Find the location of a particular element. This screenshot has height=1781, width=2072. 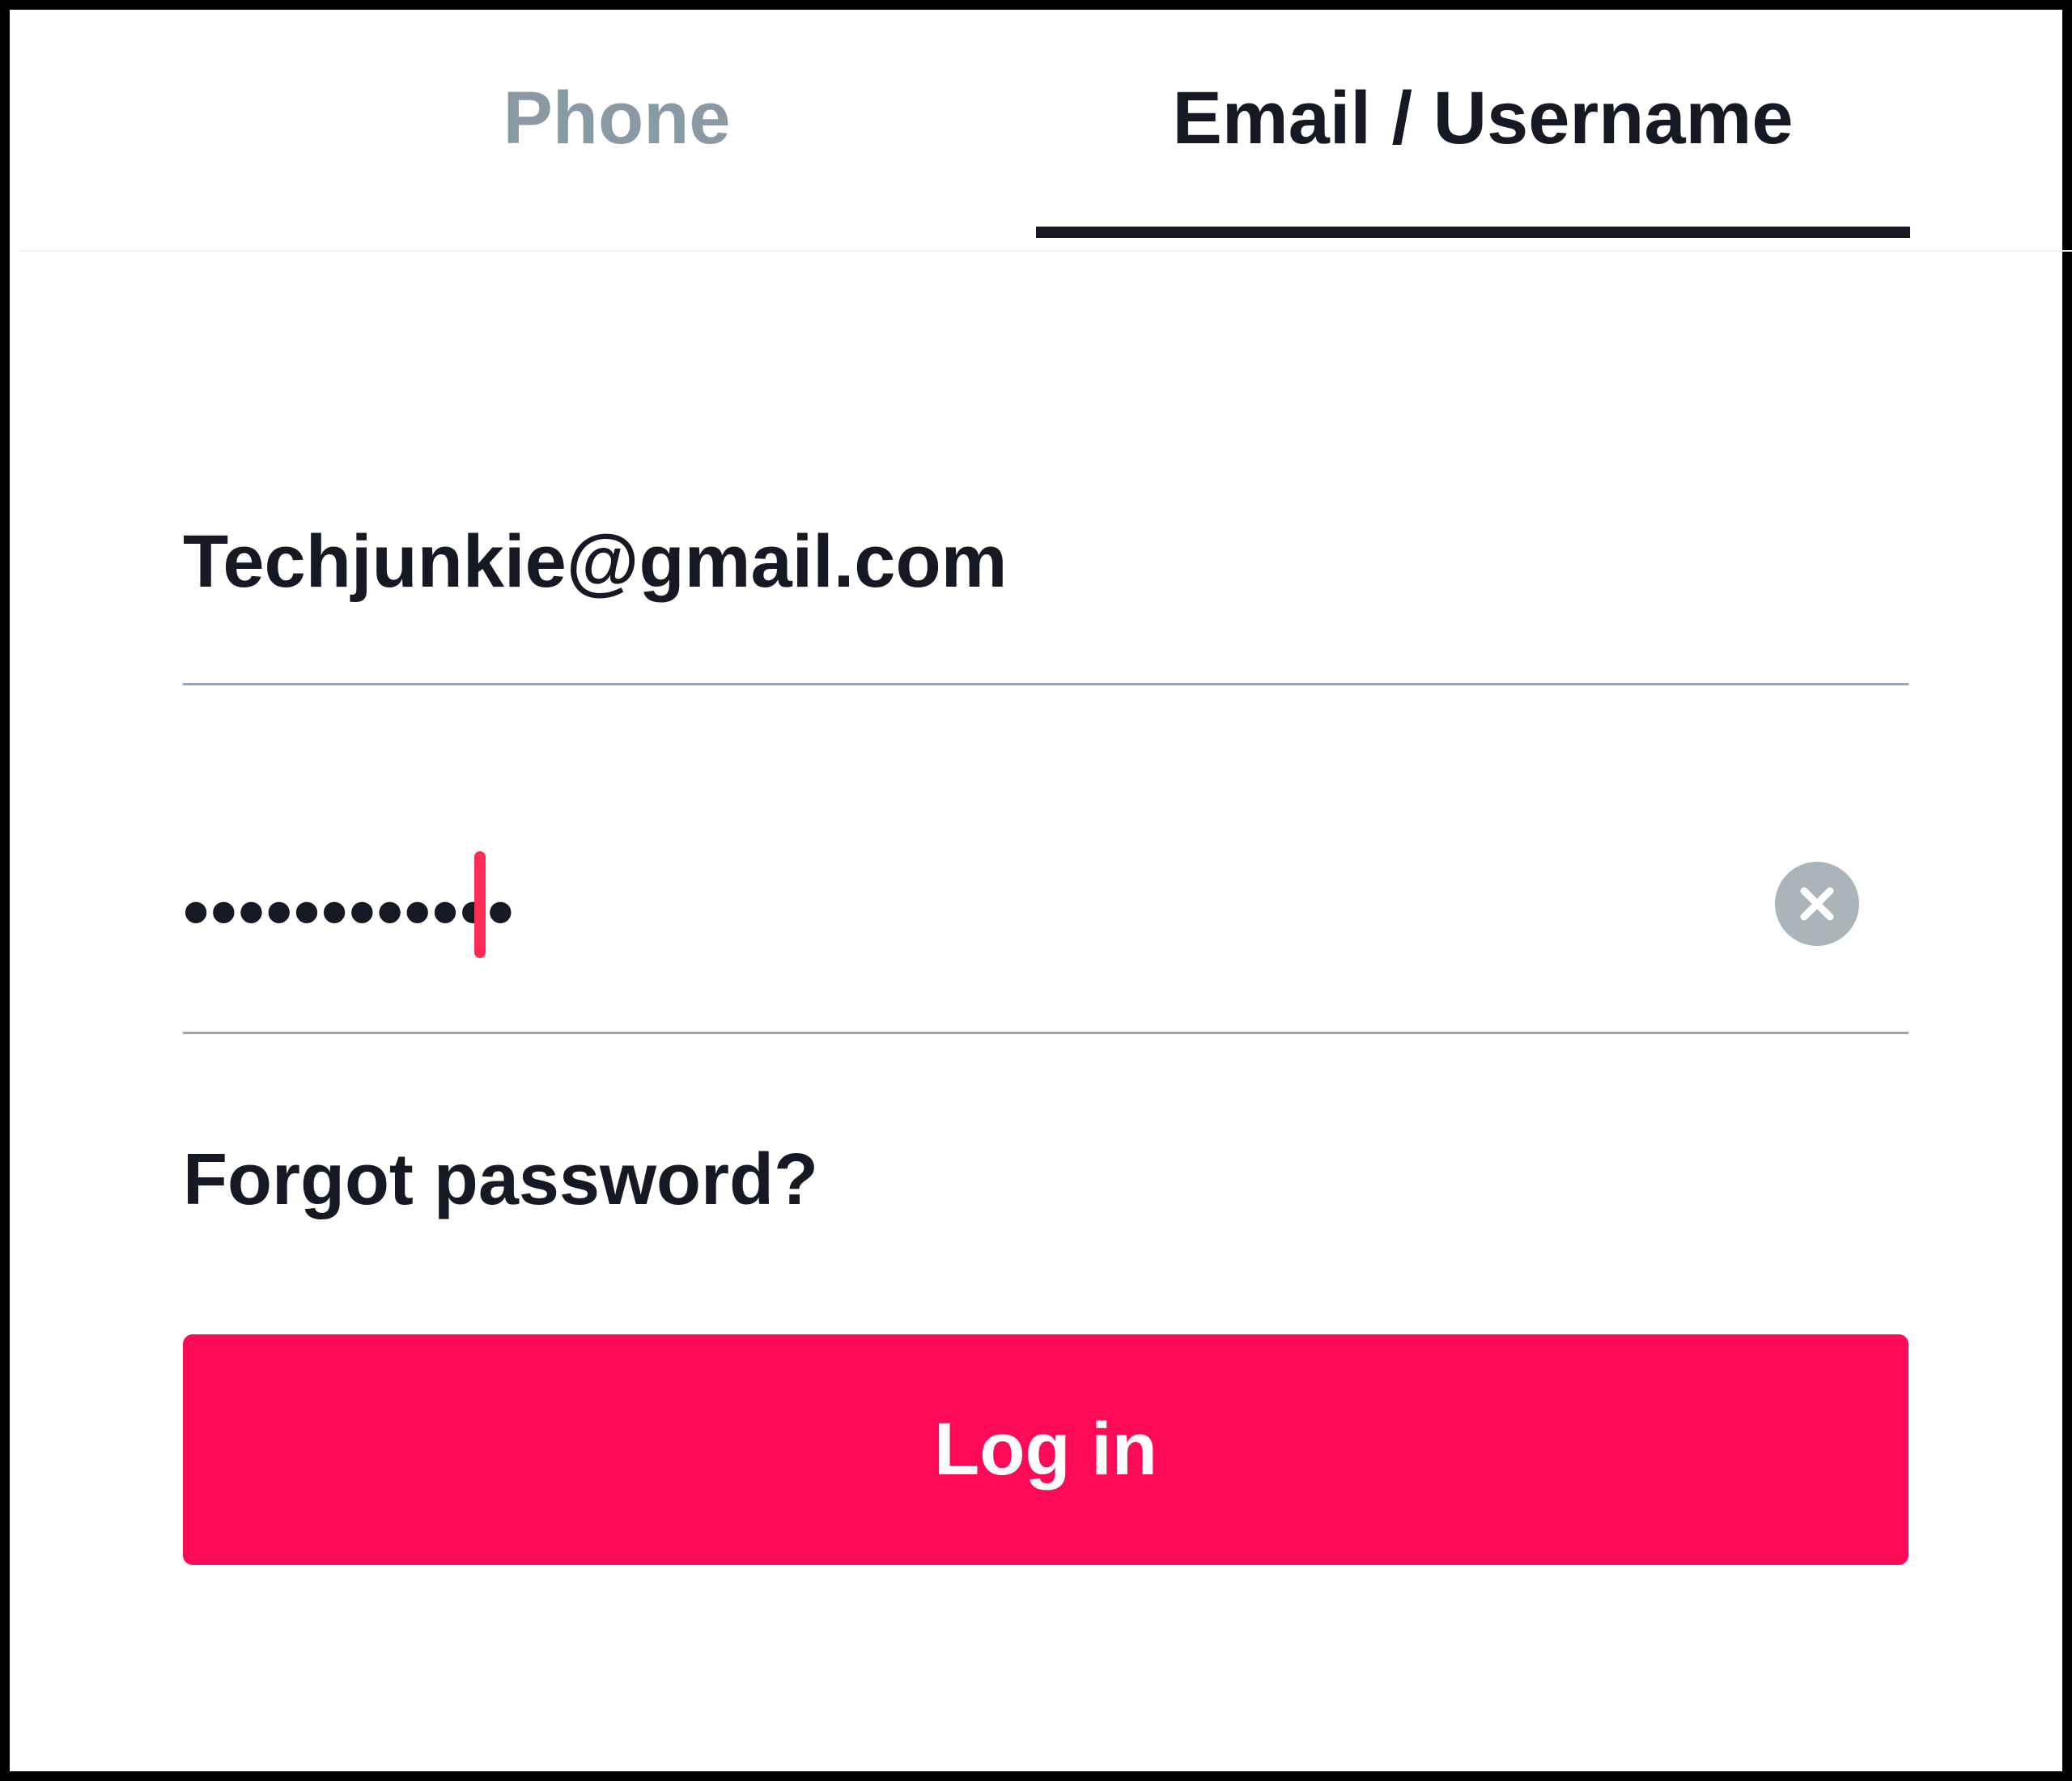

close-icon is located at coordinates (1817, 904).